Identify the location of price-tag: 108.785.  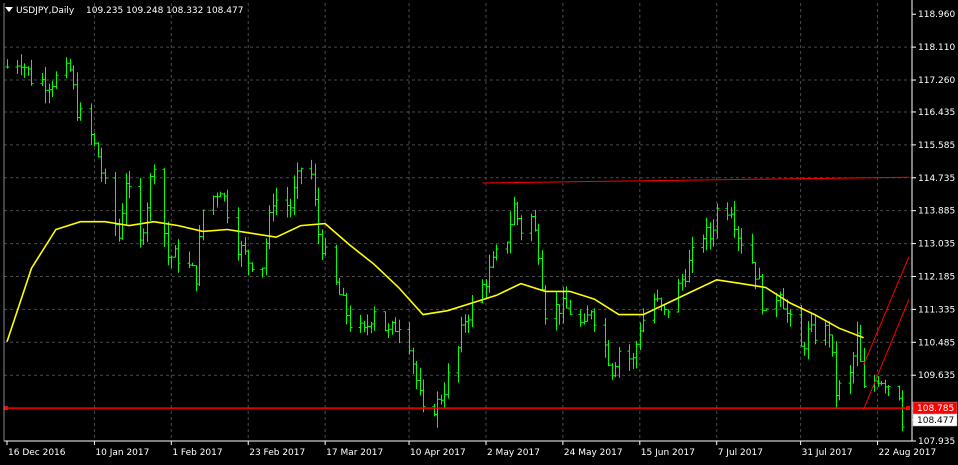
(935, 408).